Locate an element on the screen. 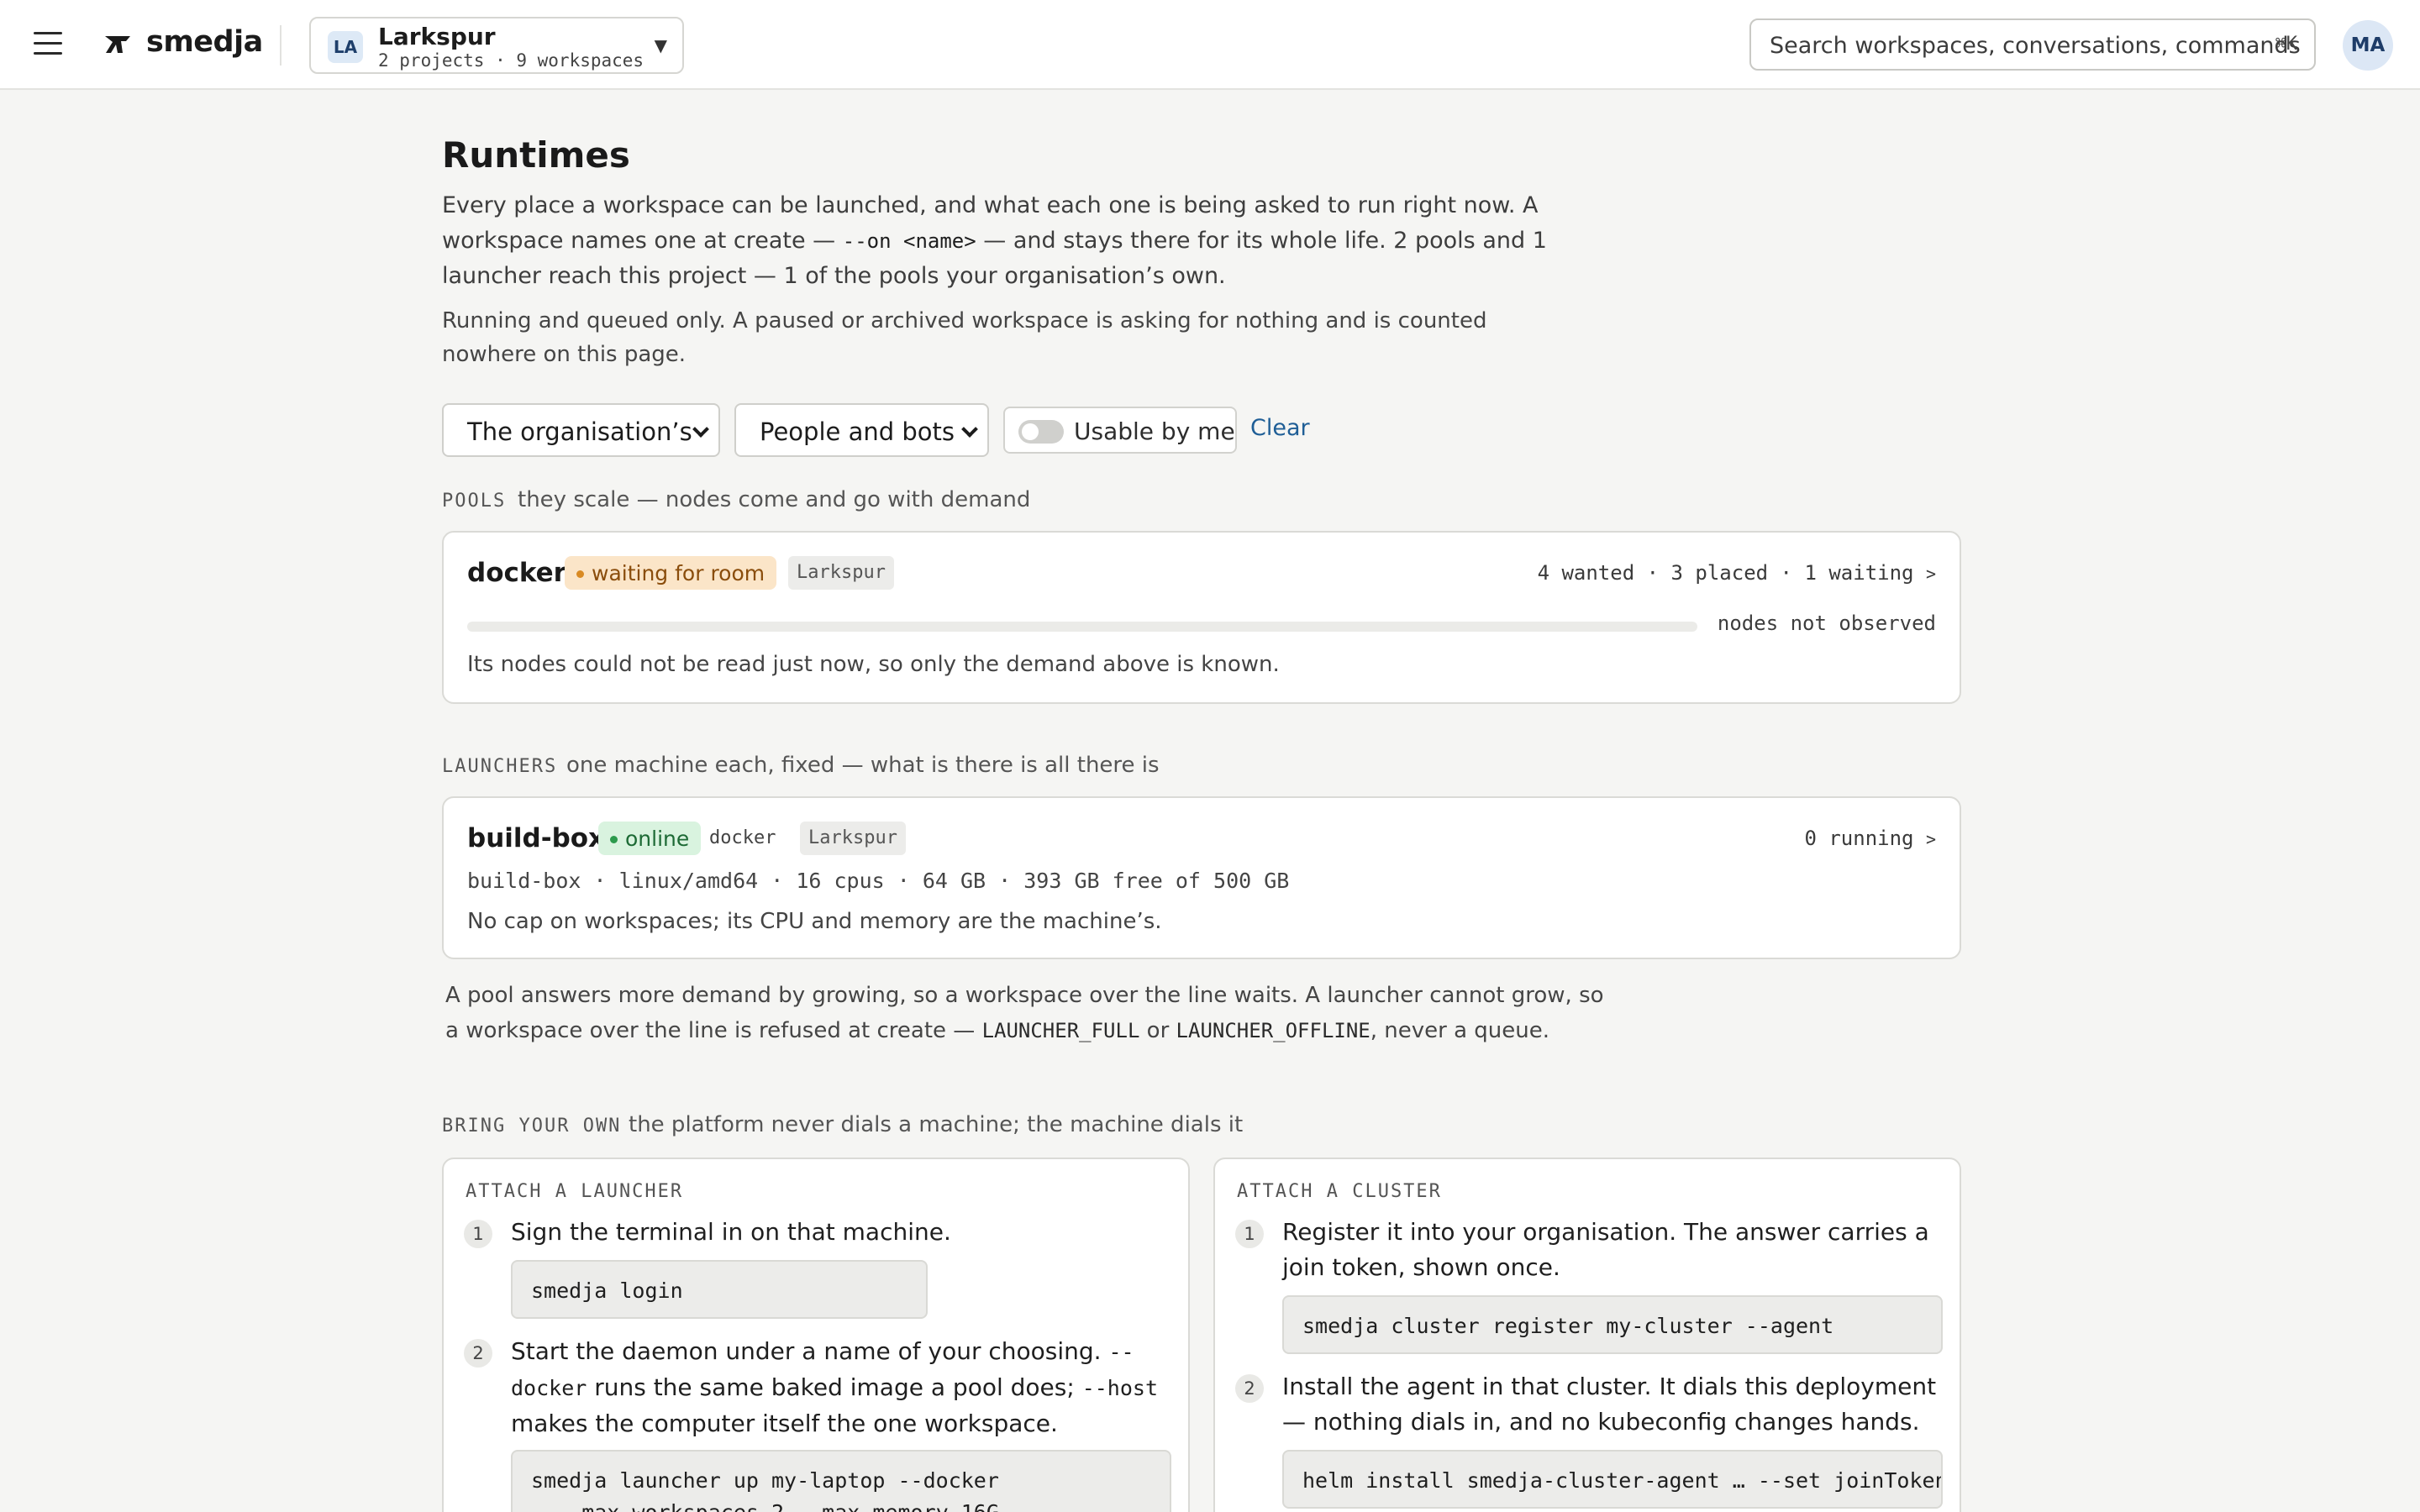  smedja-logo-icon is located at coordinates (117, 44).